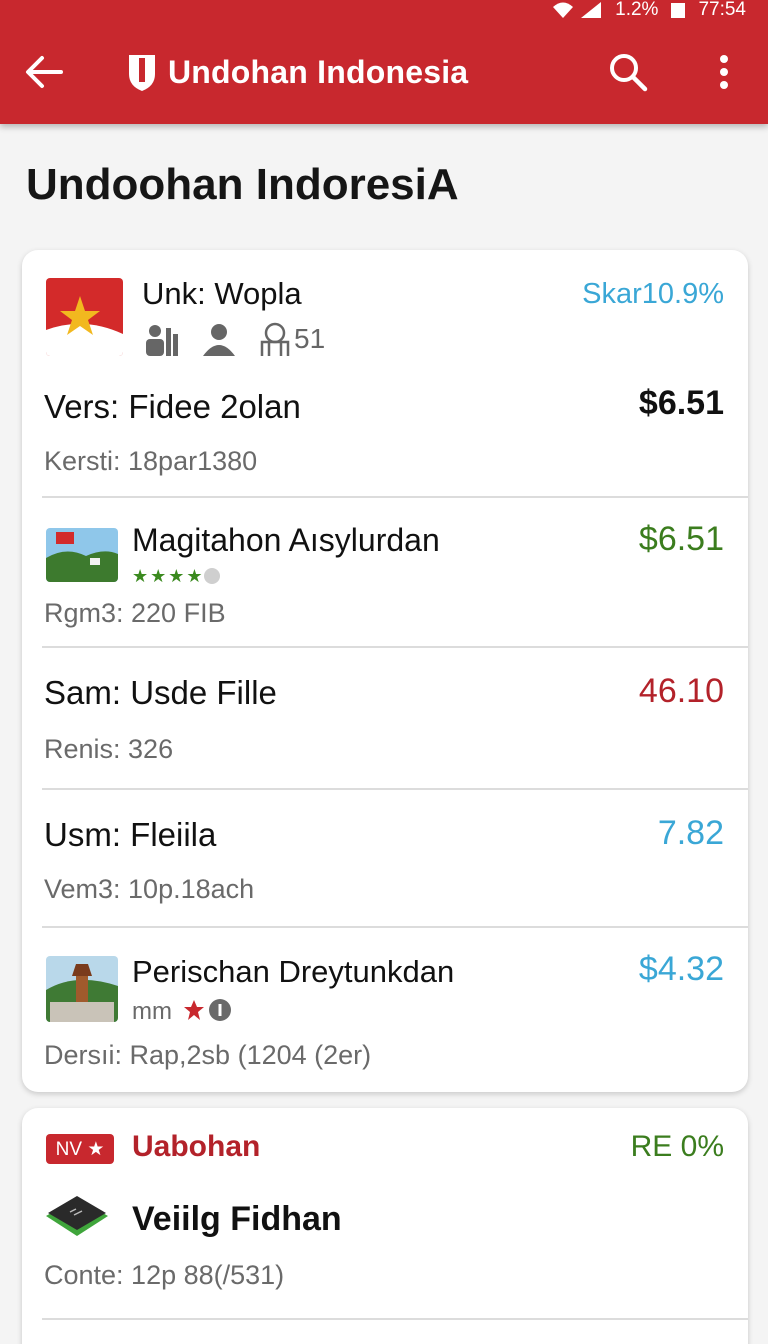 The width and height of the screenshot is (768, 1344). Describe the element at coordinates (219, 340) in the screenshot. I see `person-icon` at that location.